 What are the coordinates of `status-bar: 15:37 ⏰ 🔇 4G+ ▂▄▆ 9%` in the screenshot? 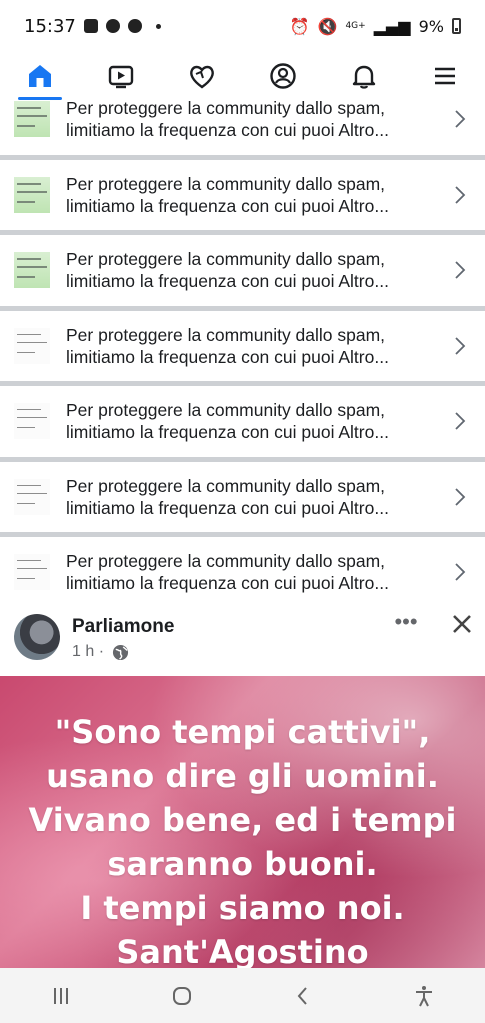 It's located at (242, 26).